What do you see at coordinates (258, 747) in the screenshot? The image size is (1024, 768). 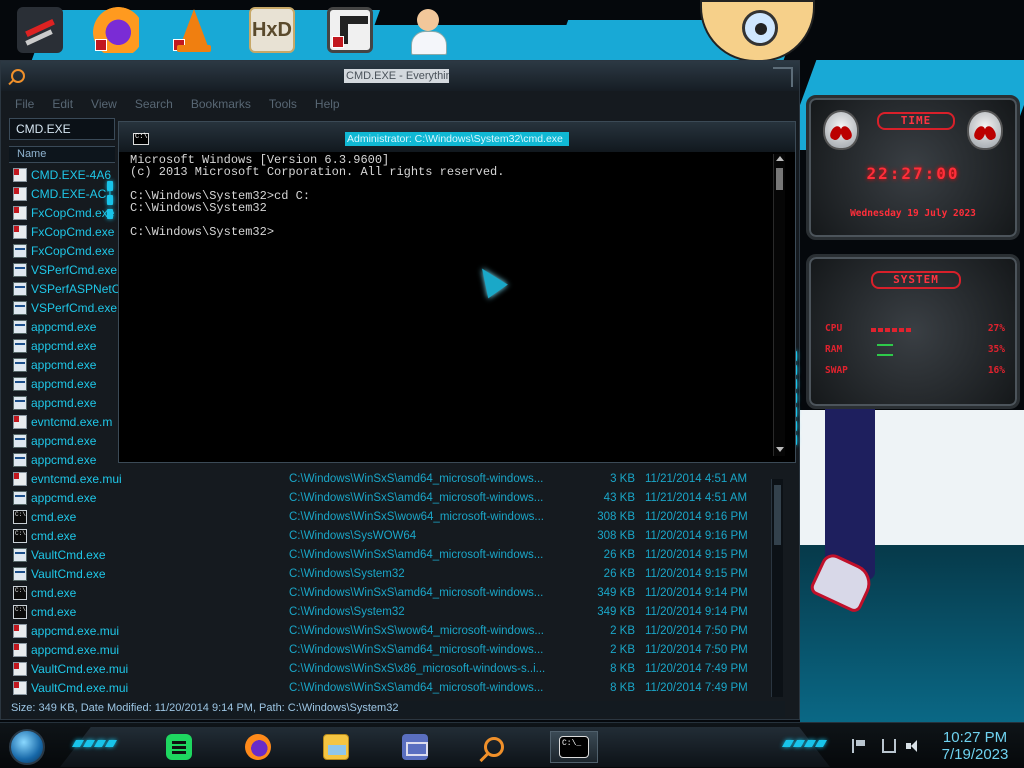 I see `taskbar-firefox` at bounding box center [258, 747].